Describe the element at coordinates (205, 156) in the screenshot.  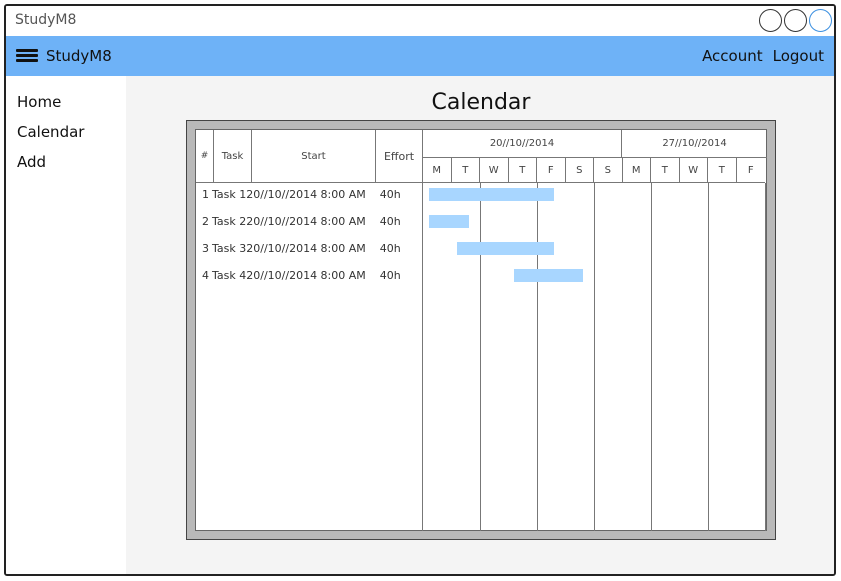
I see `header-num: #` at that location.